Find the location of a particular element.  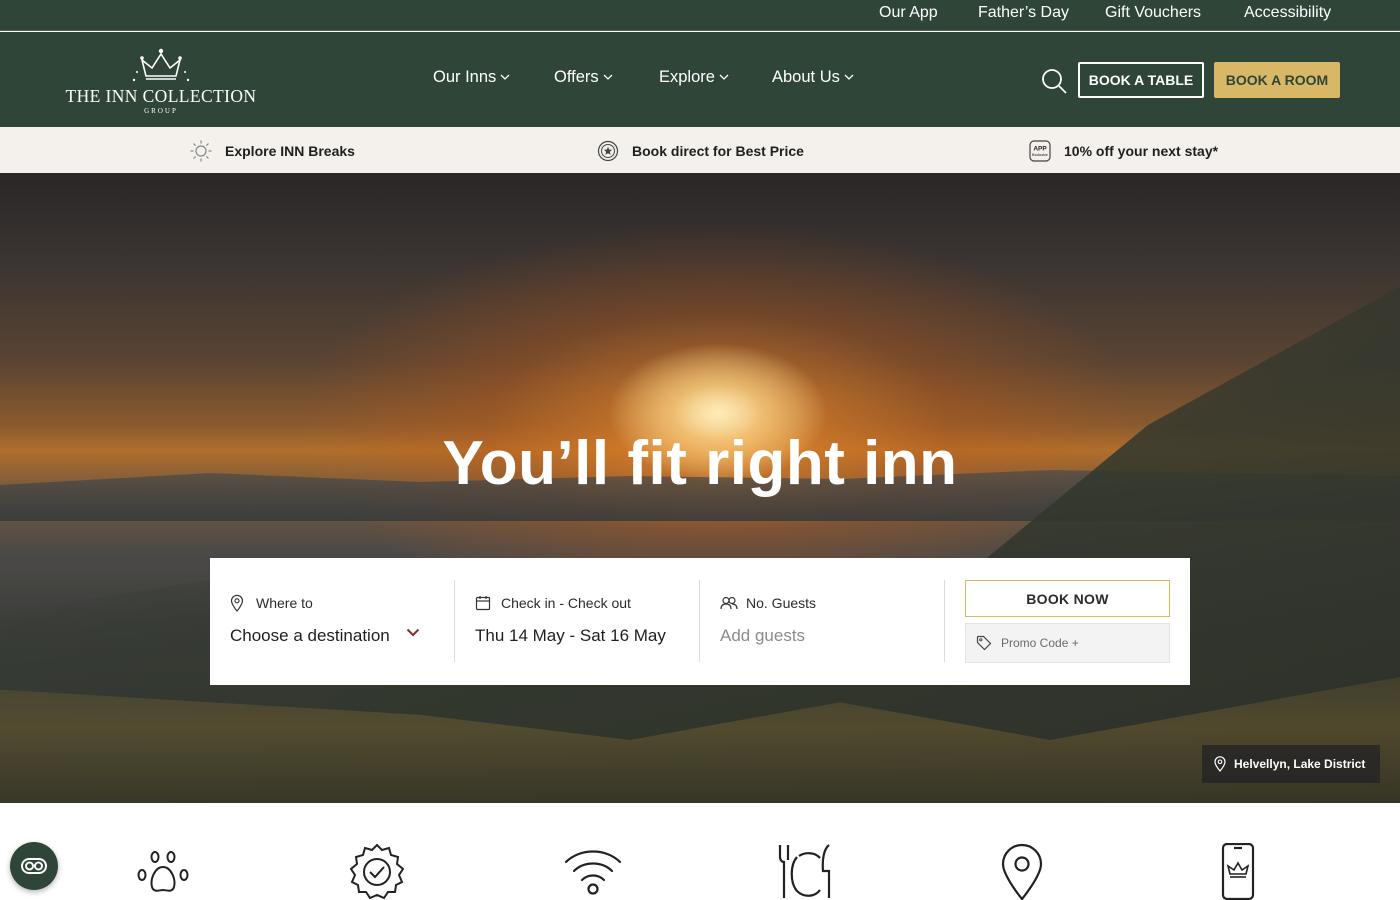

field-label: Check in - Check out is located at coordinates (566, 603).